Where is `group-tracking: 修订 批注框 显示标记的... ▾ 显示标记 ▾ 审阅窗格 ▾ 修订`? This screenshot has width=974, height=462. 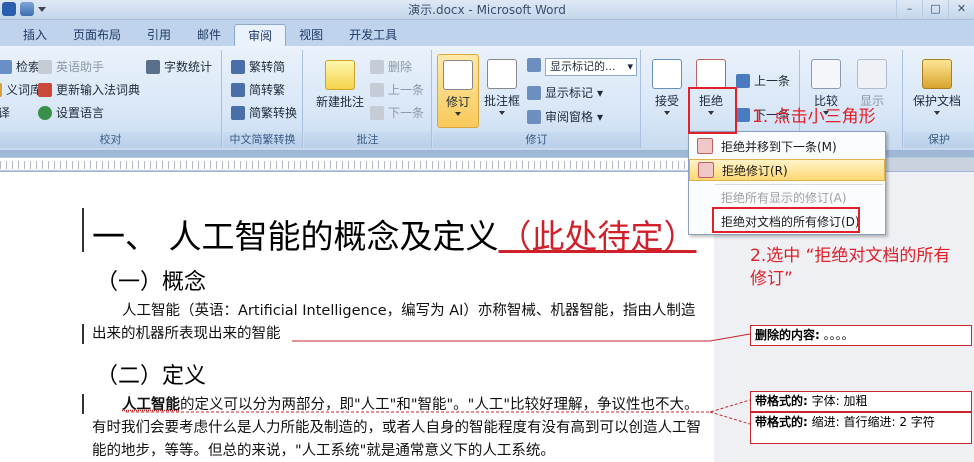
group-tracking: 修订 批注框 显示标记的... ▾ 显示标记 ▾ 审阅窗格 ▾ 修订 is located at coordinates (537, 99).